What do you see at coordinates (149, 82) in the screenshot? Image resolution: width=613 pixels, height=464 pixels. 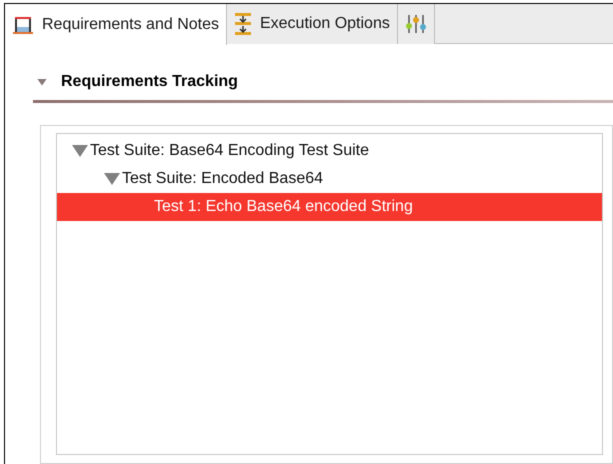 I see `section-title: Requirements Tracking` at bounding box center [149, 82].